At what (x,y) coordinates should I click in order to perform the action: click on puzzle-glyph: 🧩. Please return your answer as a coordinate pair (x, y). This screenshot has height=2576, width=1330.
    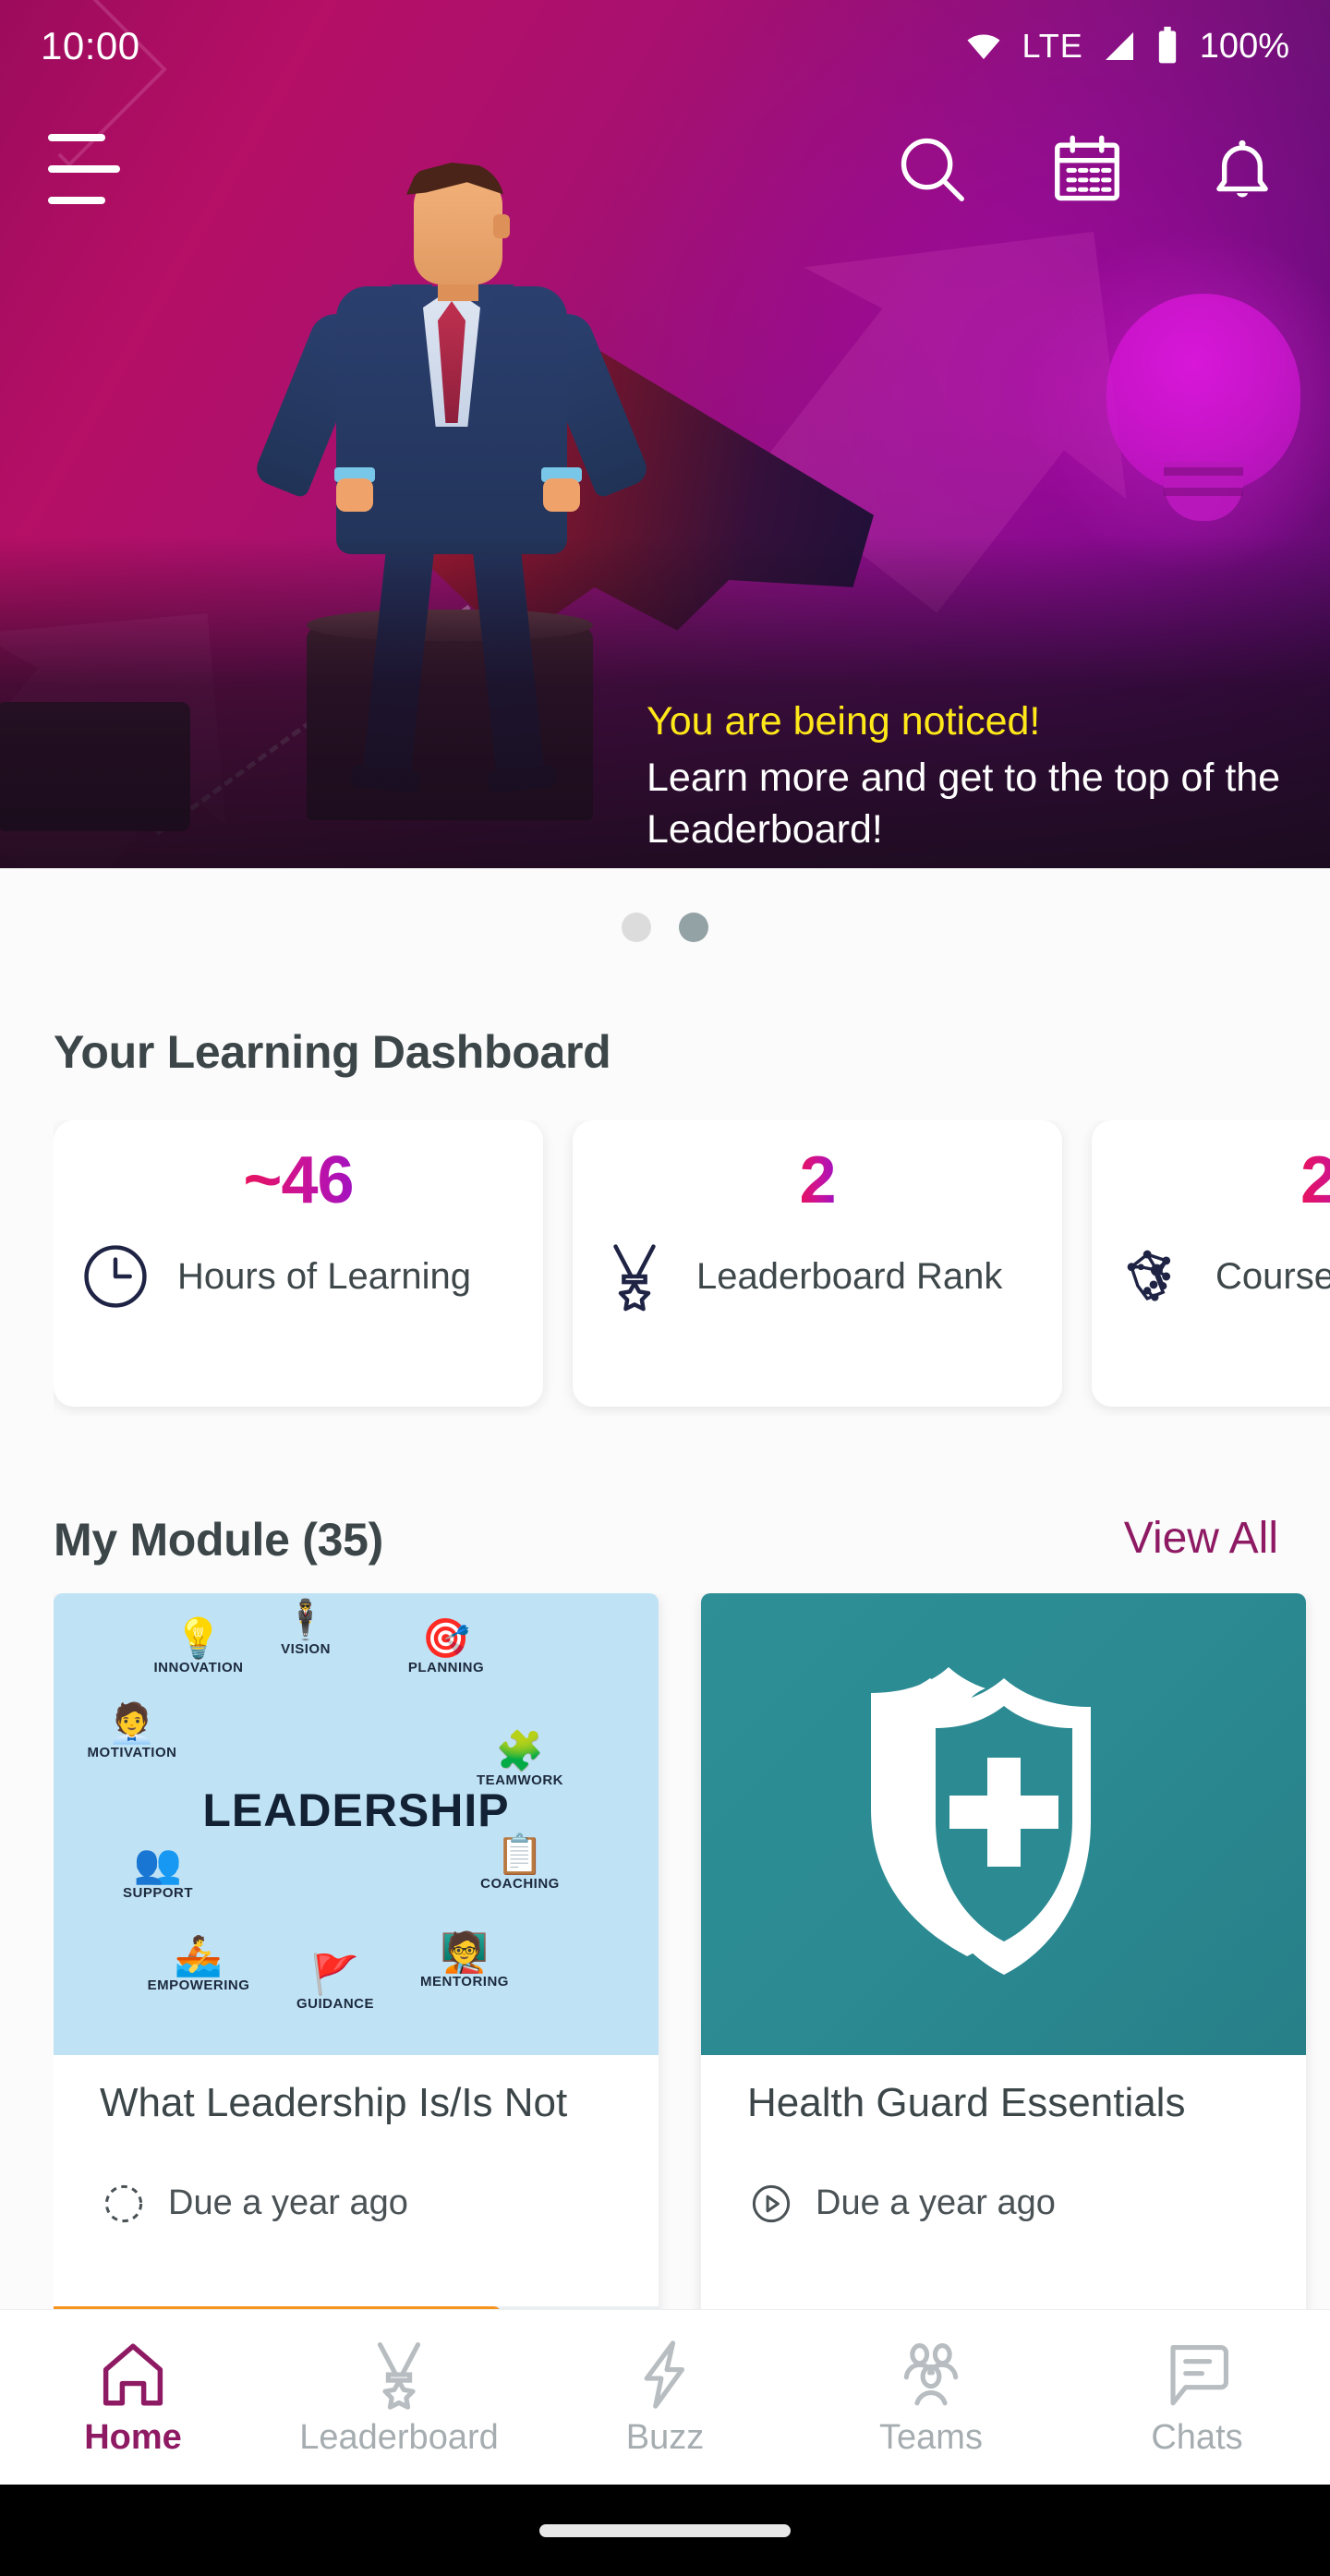
    Looking at the image, I should click on (520, 1750).